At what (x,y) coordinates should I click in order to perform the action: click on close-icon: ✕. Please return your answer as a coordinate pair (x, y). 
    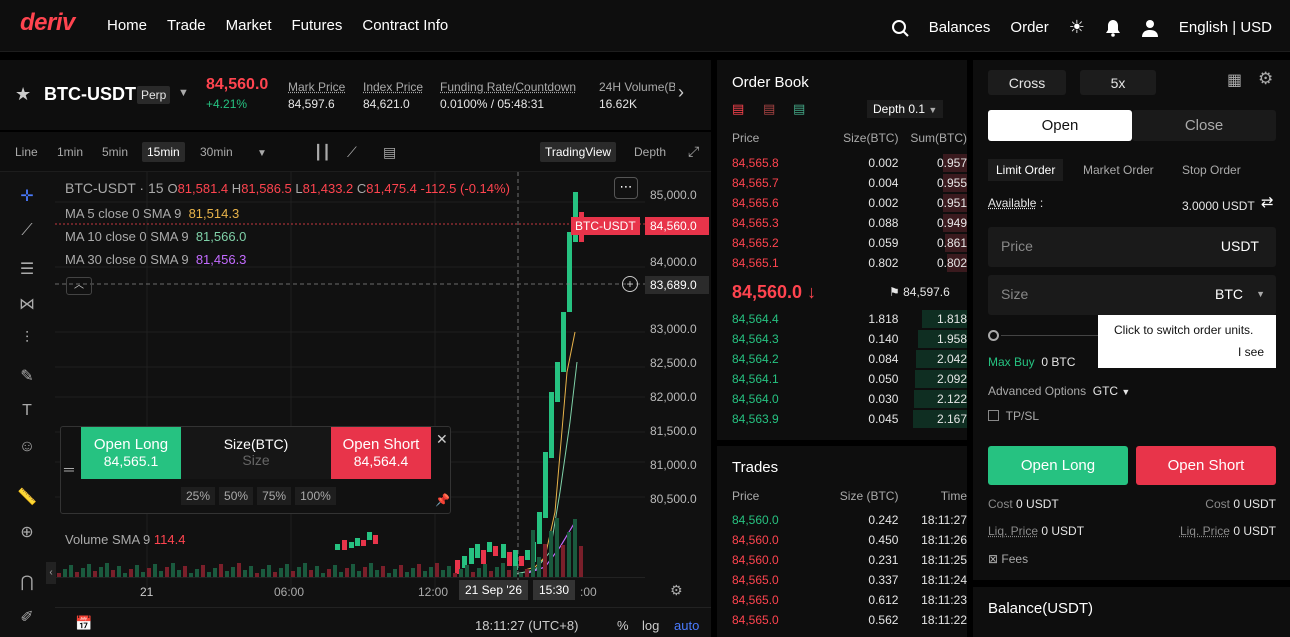
    Looking at the image, I should click on (442, 439).